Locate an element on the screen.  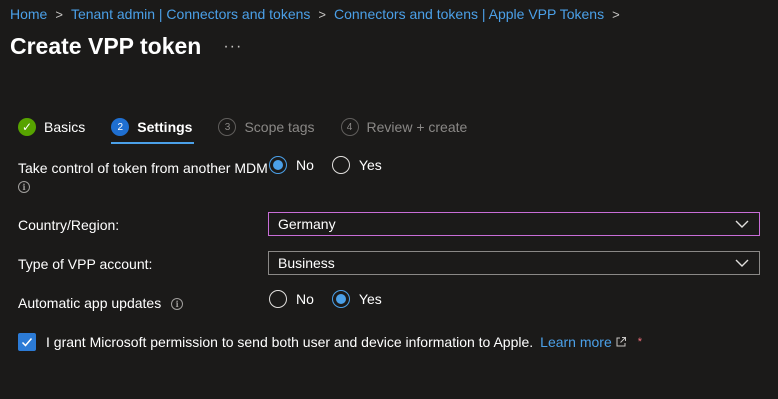
step-label: Review + create is located at coordinates (417, 127).